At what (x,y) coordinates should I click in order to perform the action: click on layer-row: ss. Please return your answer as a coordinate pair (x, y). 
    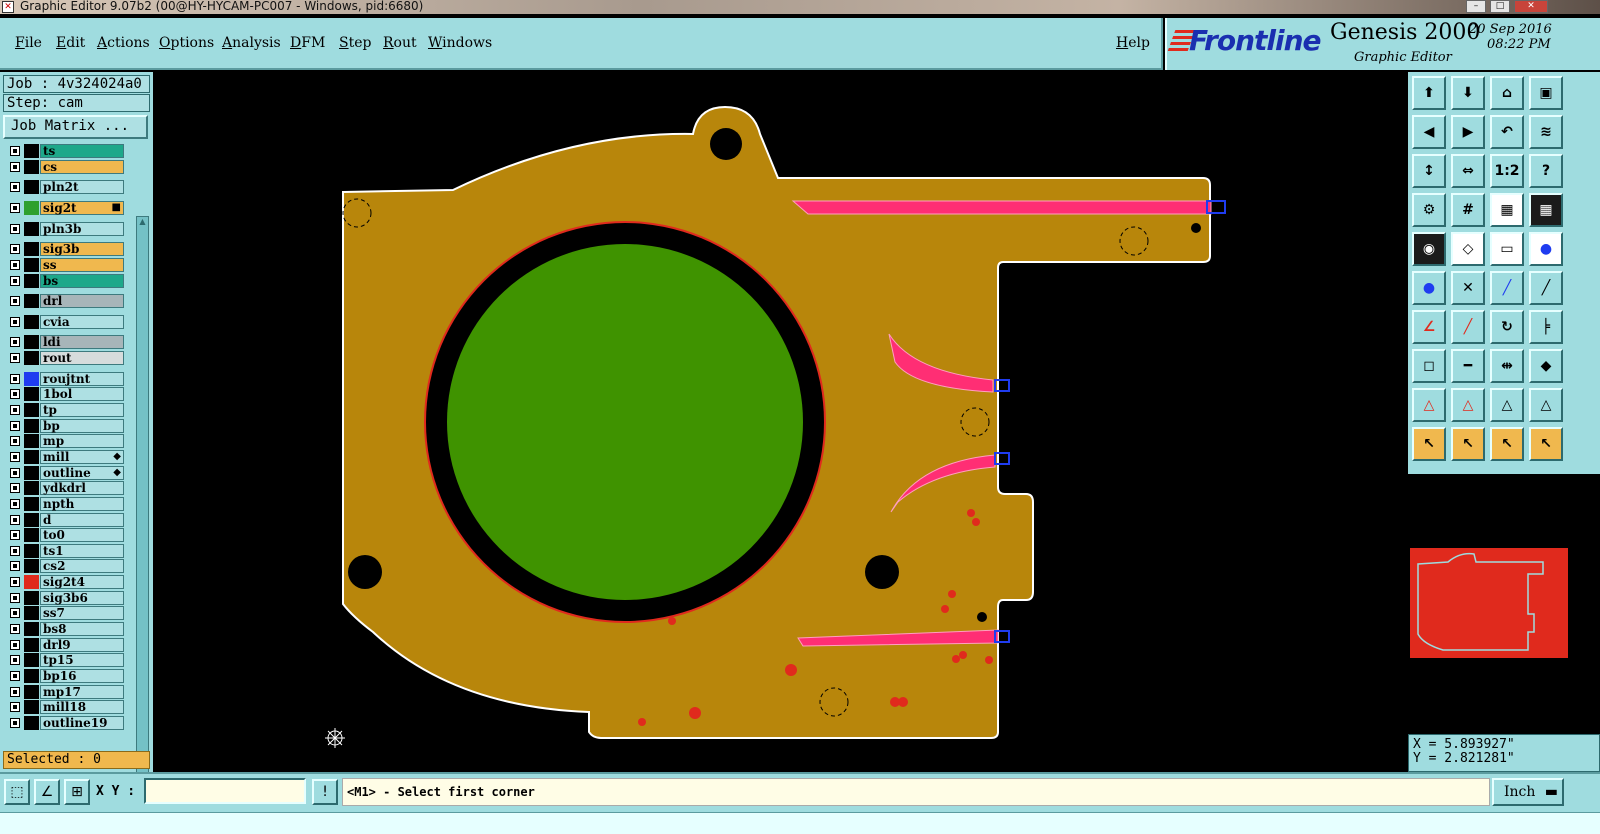
    Looking at the image, I should click on (64, 265).